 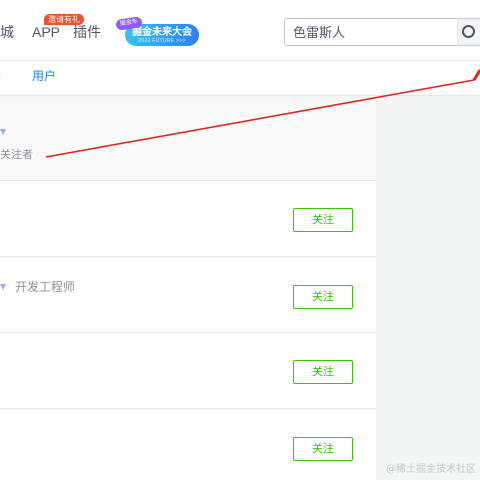 I want to click on nav-item-app: APP, so click(x=46, y=32).